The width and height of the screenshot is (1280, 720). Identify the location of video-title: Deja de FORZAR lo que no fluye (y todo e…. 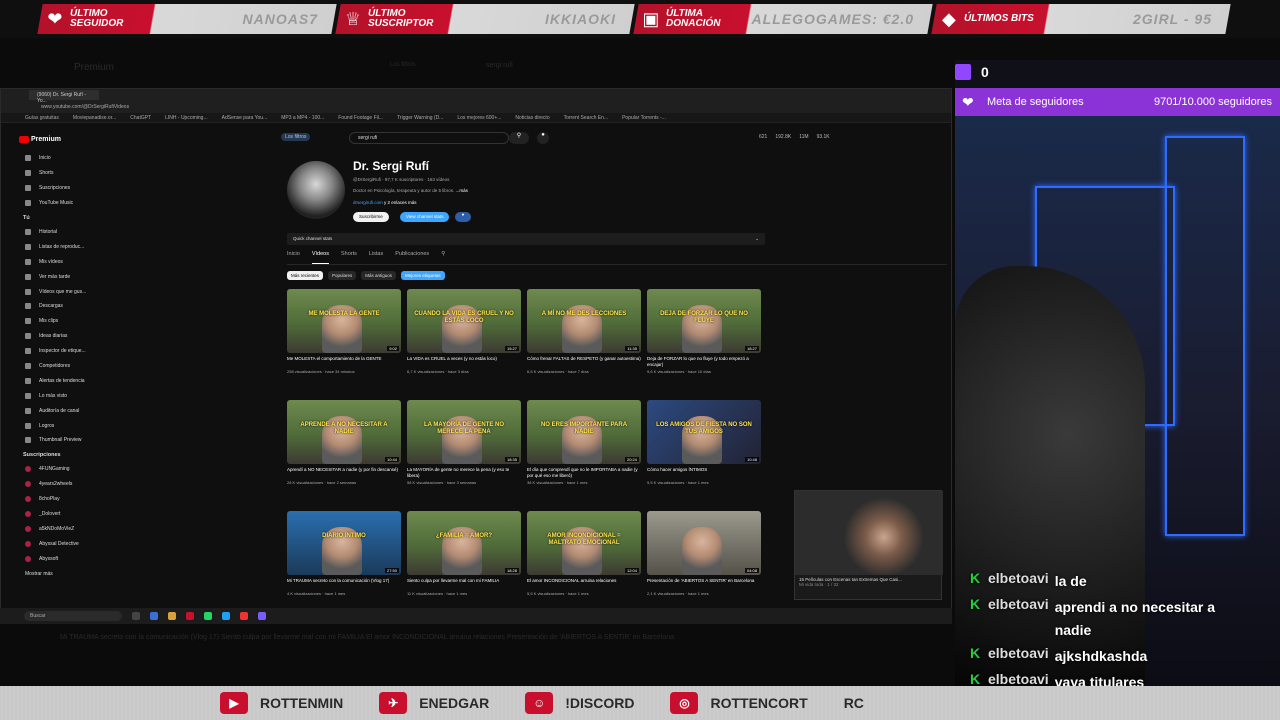
(704, 362).